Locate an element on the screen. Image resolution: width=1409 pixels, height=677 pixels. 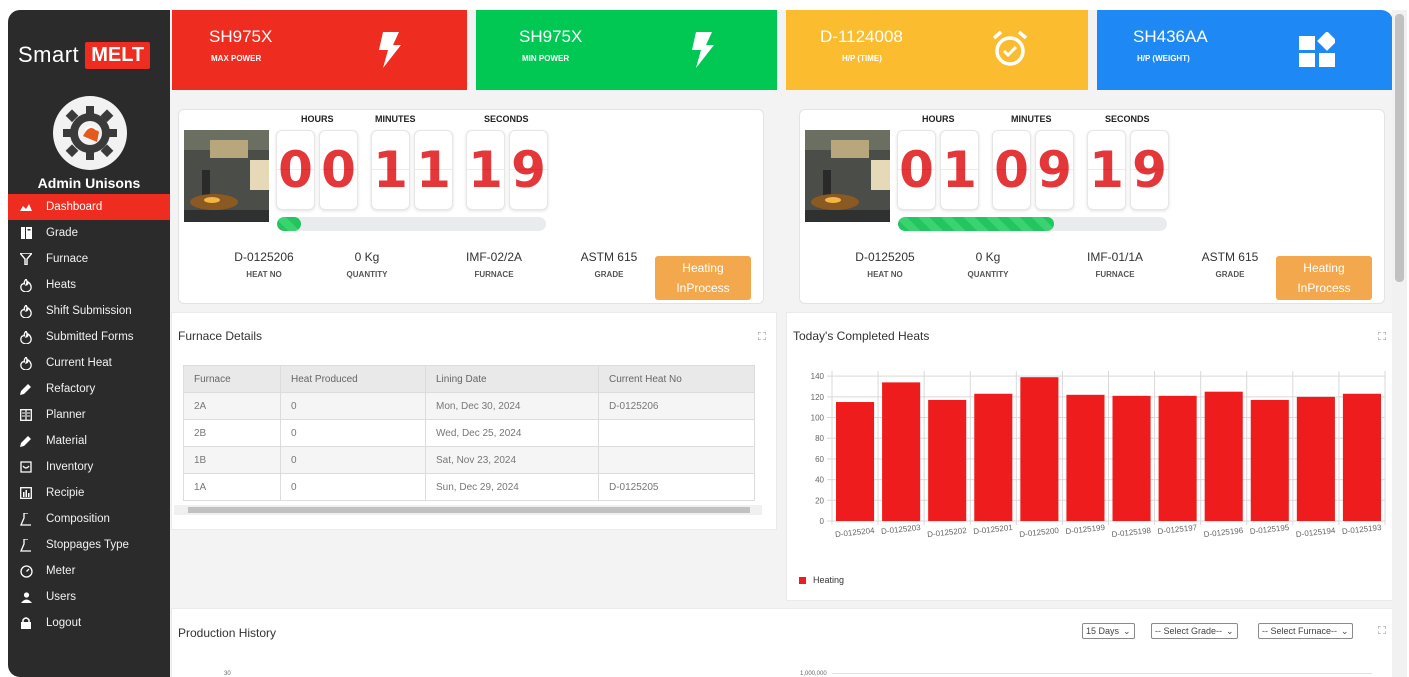
right-axis-tick: 1,000,000 is located at coordinates (813, 674).